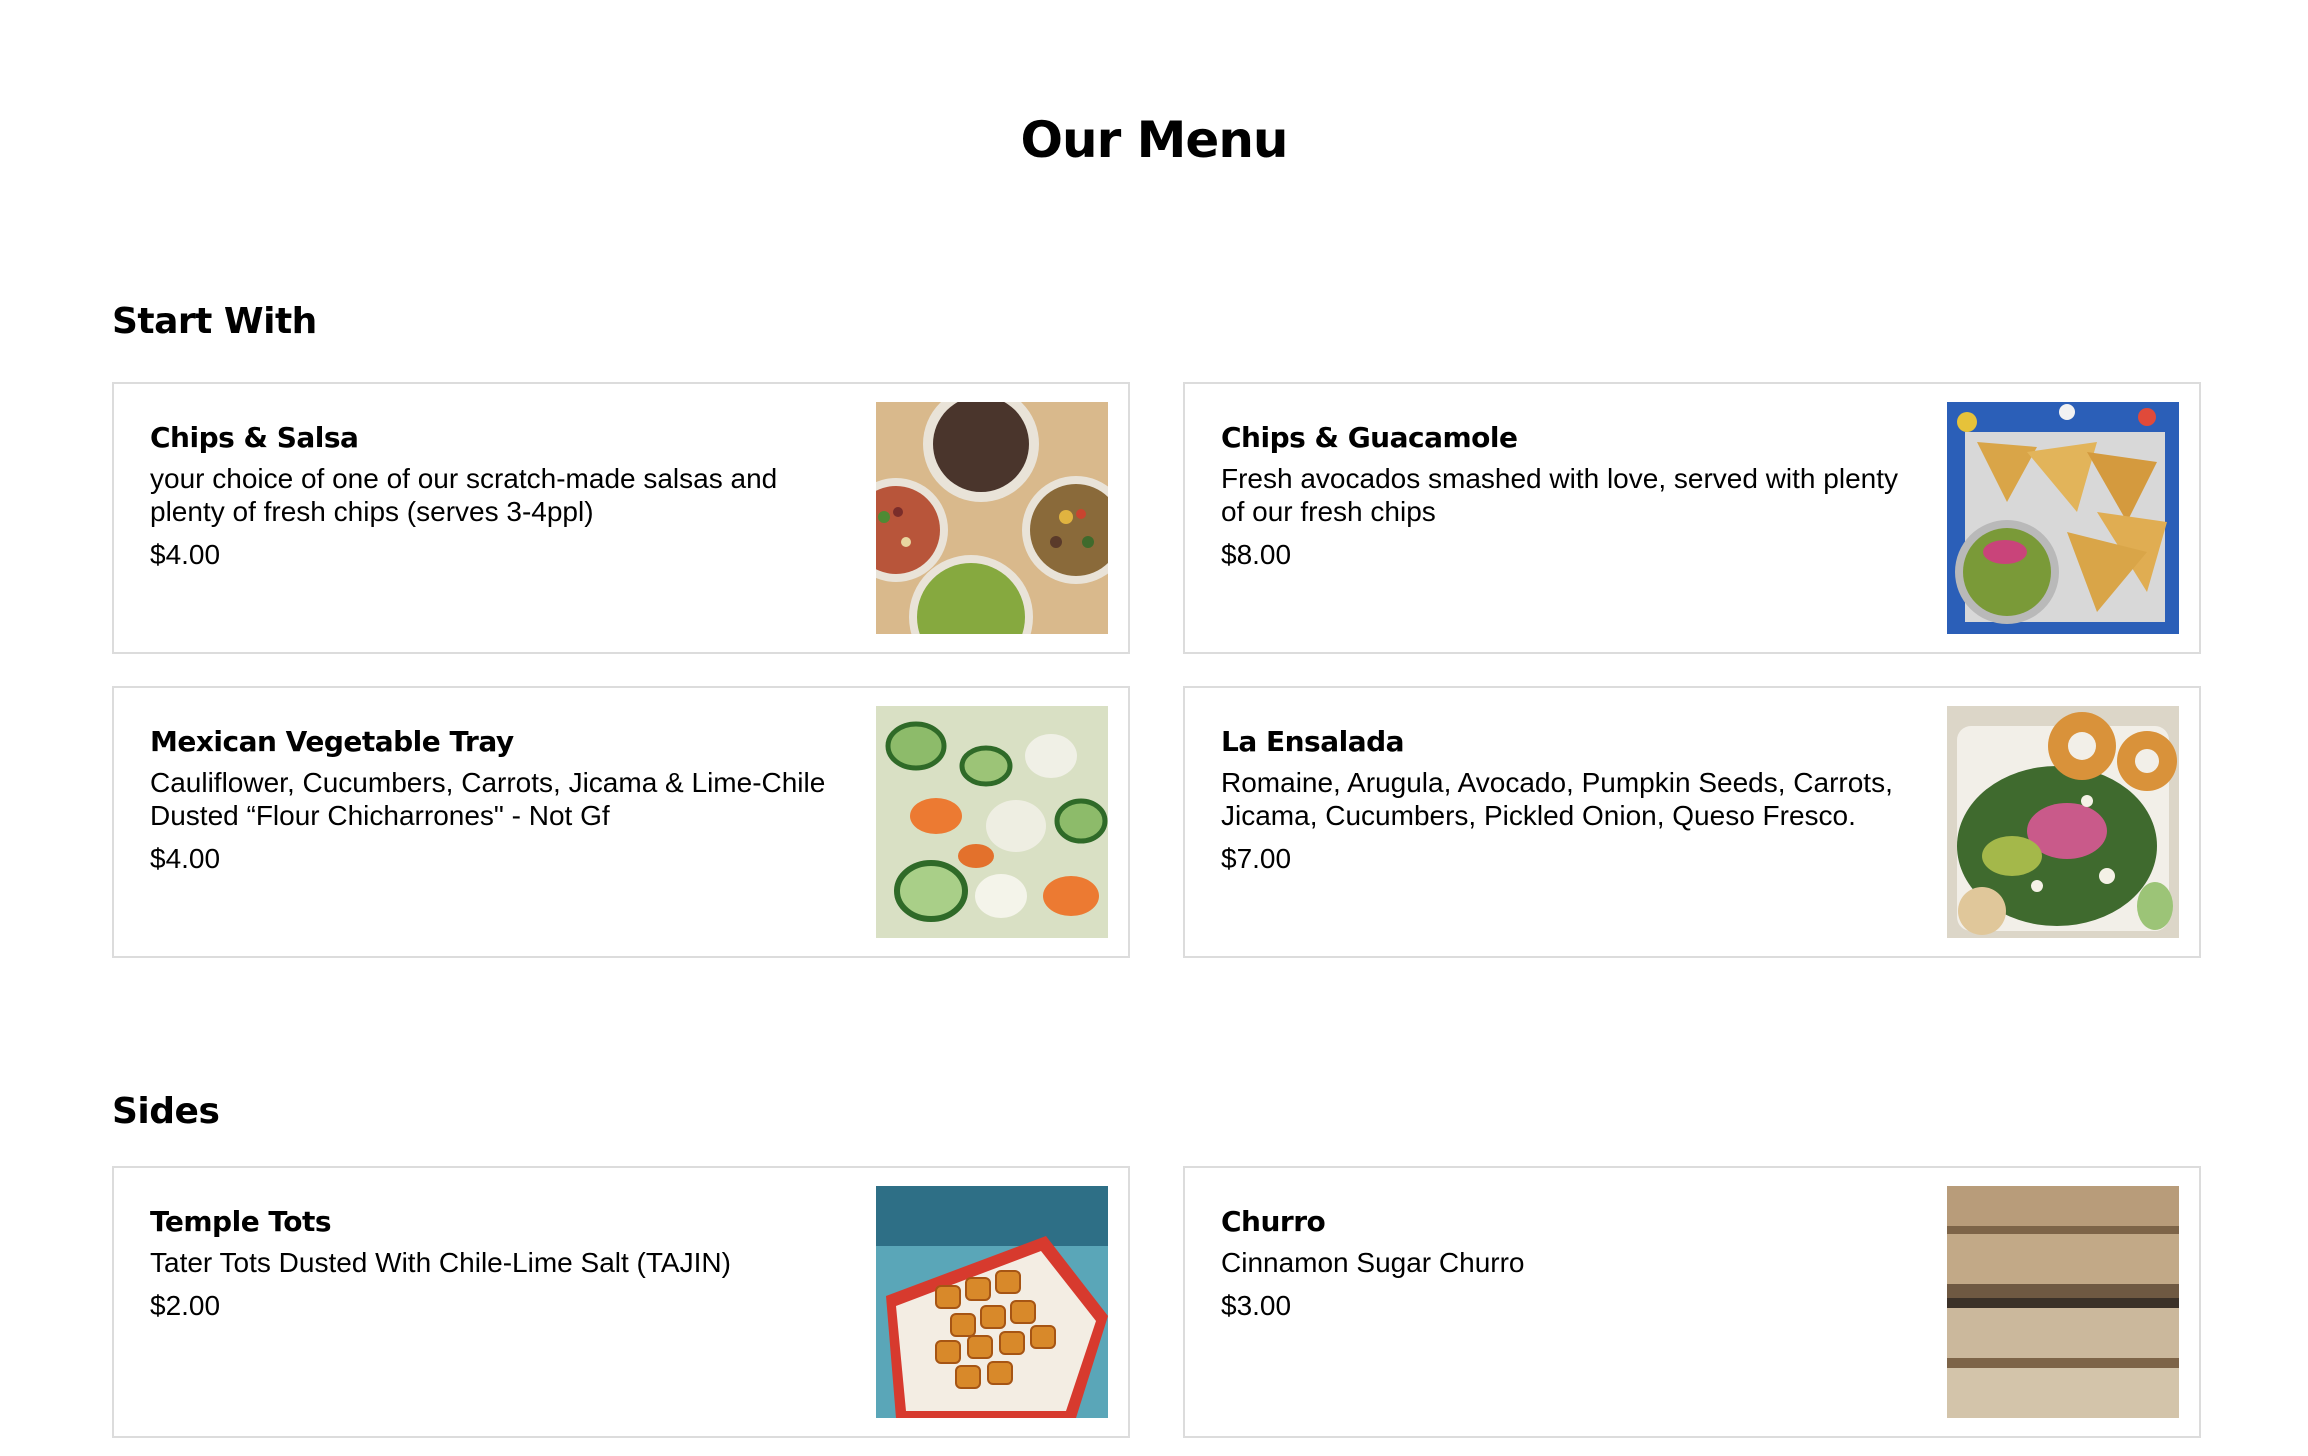 This screenshot has height=1456, width=2308. I want to click on chips-guacamole-photo, so click(2063, 518).